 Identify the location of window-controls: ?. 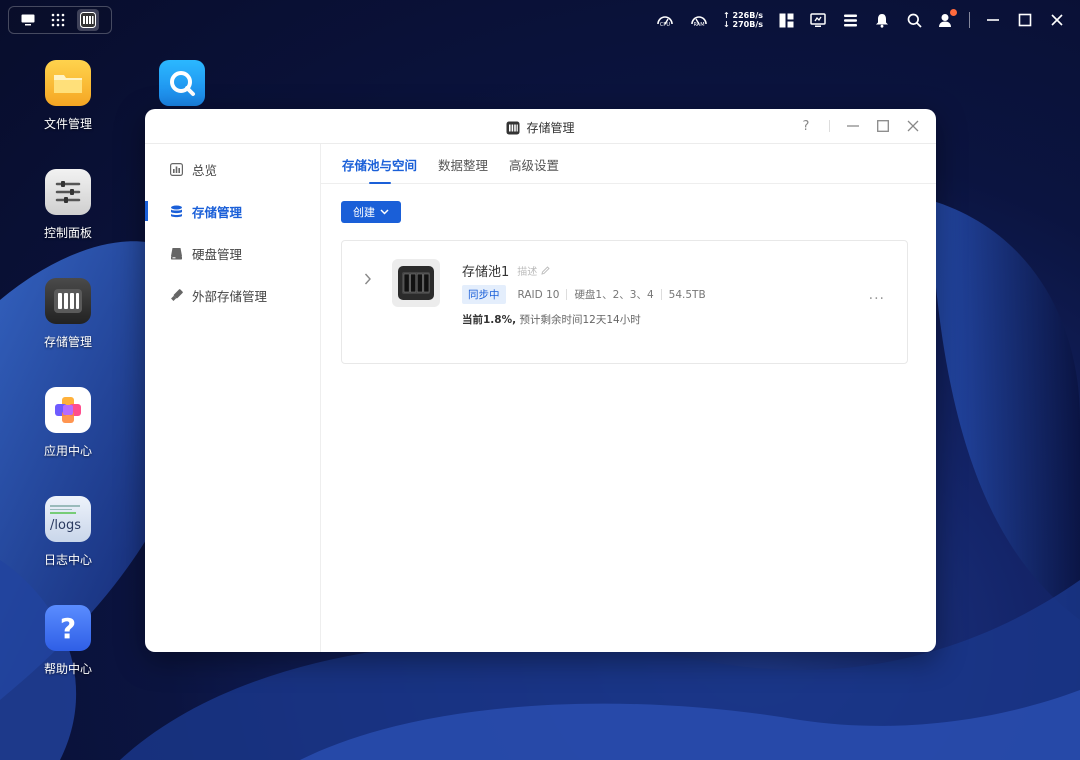
(859, 126).